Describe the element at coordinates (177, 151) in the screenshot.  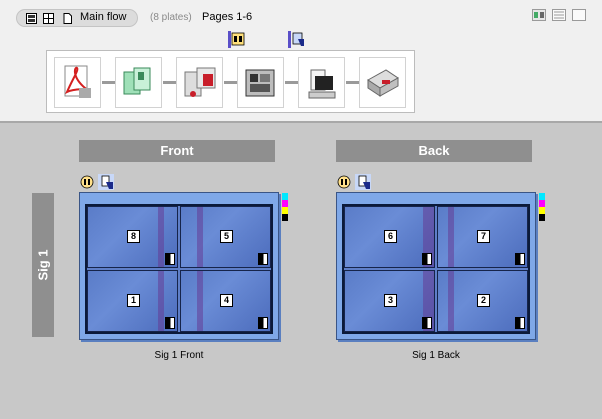
I see `front-header: Front` at that location.